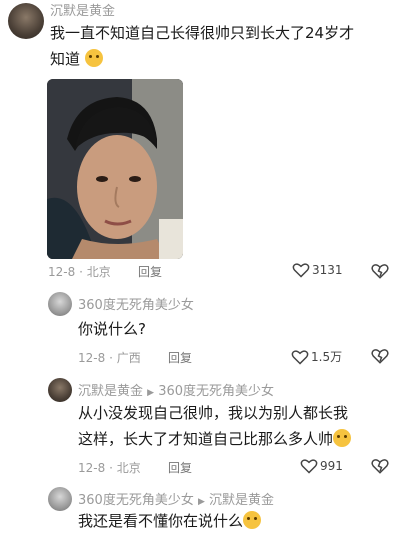  Describe the element at coordinates (327, 357) in the screenshot. I see `like-count: 1.5万` at that location.